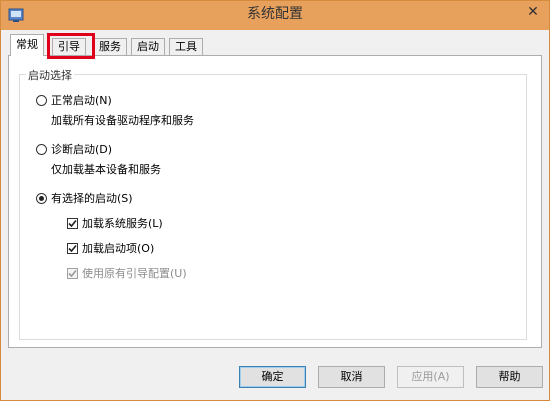  I want to click on tab-boot-label: 引导, so click(69, 46).